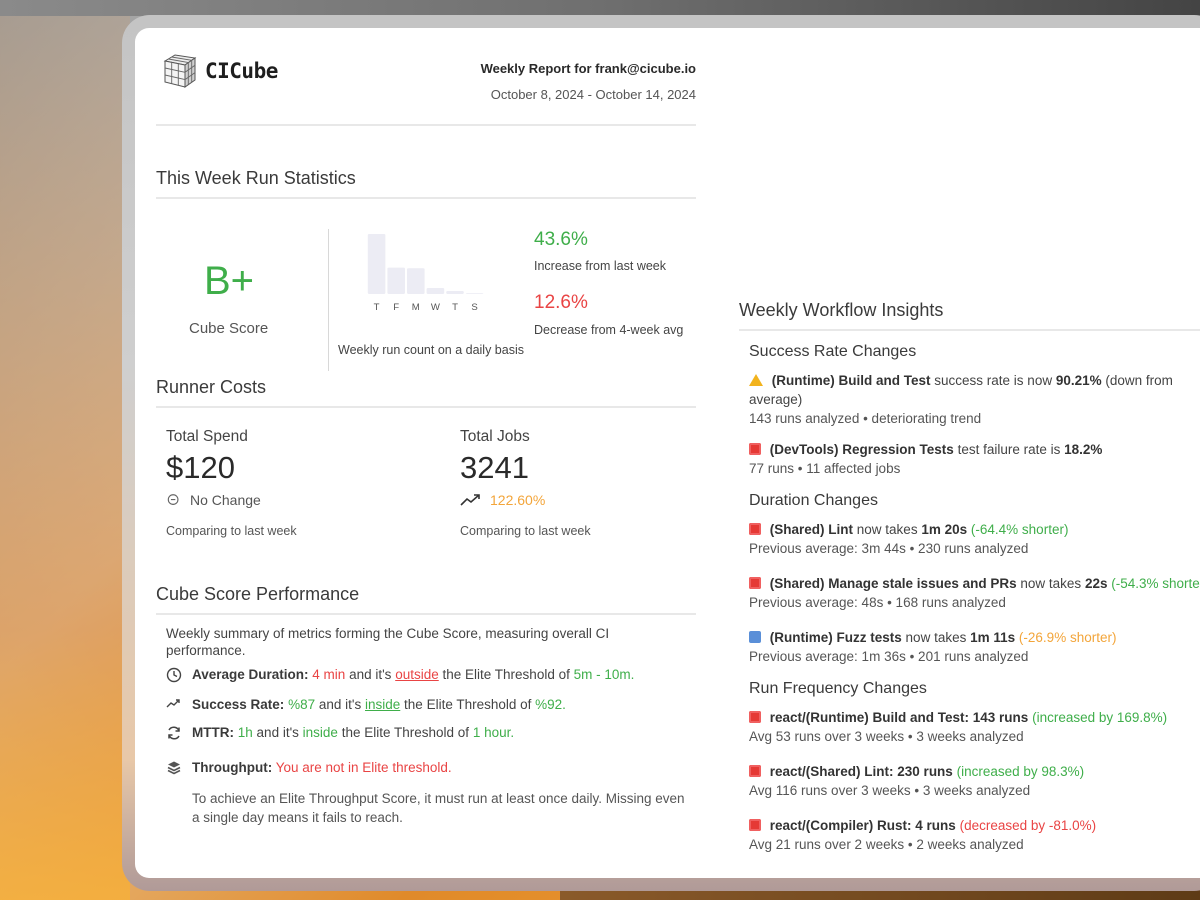  What do you see at coordinates (588, 68) in the screenshot?
I see `report-title: Weekly Report for frank@cicube.io` at bounding box center [588, 68].